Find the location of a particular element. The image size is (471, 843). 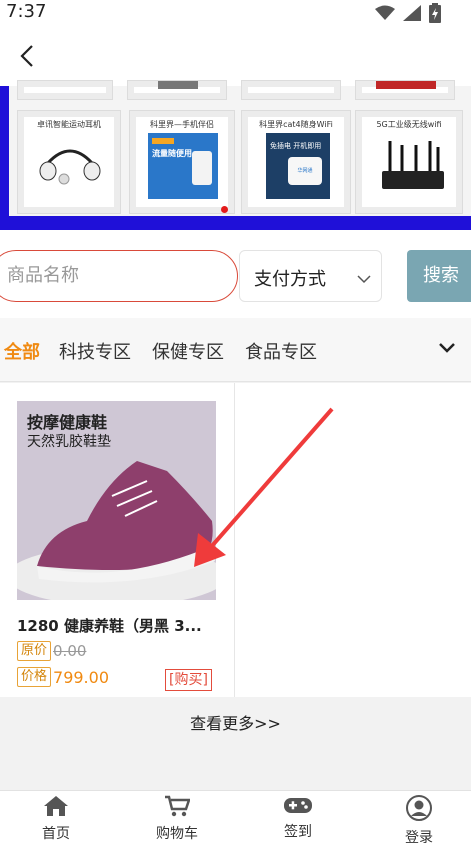

nav-bar is located at coordinates (235, 56).